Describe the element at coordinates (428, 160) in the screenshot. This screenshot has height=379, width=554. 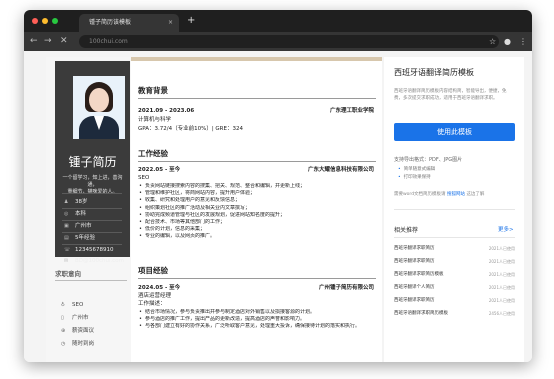
I see `export-formats: 支持导出格式：PDF、JPG图片` at that location.